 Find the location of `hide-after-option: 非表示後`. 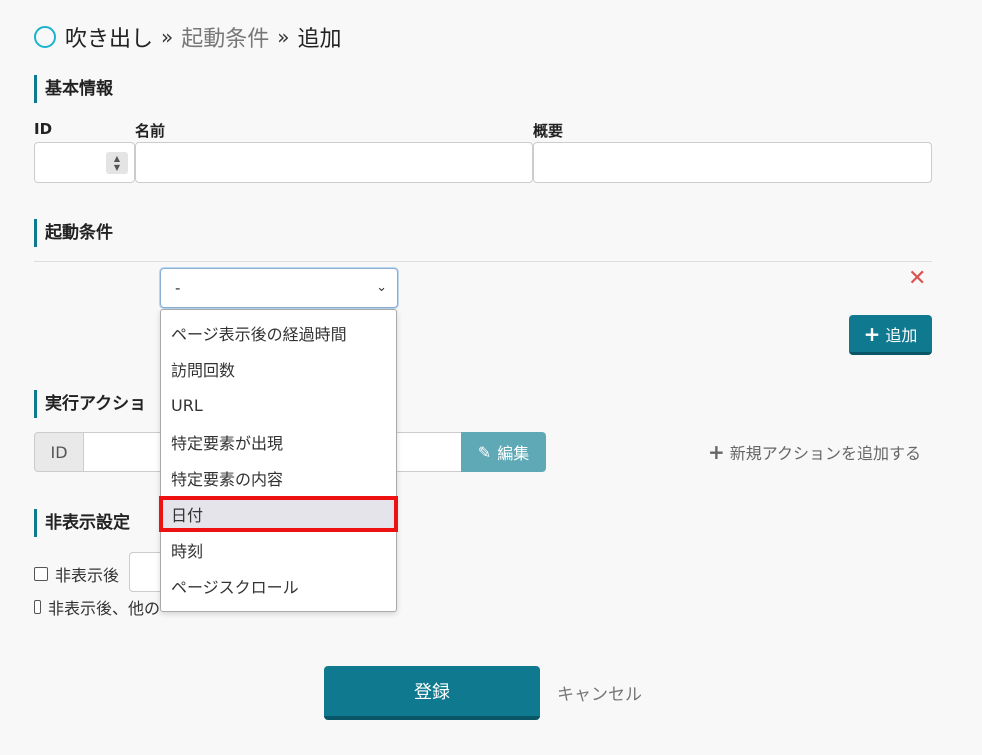

hide-after-option: 非表示後 is located at coordinates (76, 574).